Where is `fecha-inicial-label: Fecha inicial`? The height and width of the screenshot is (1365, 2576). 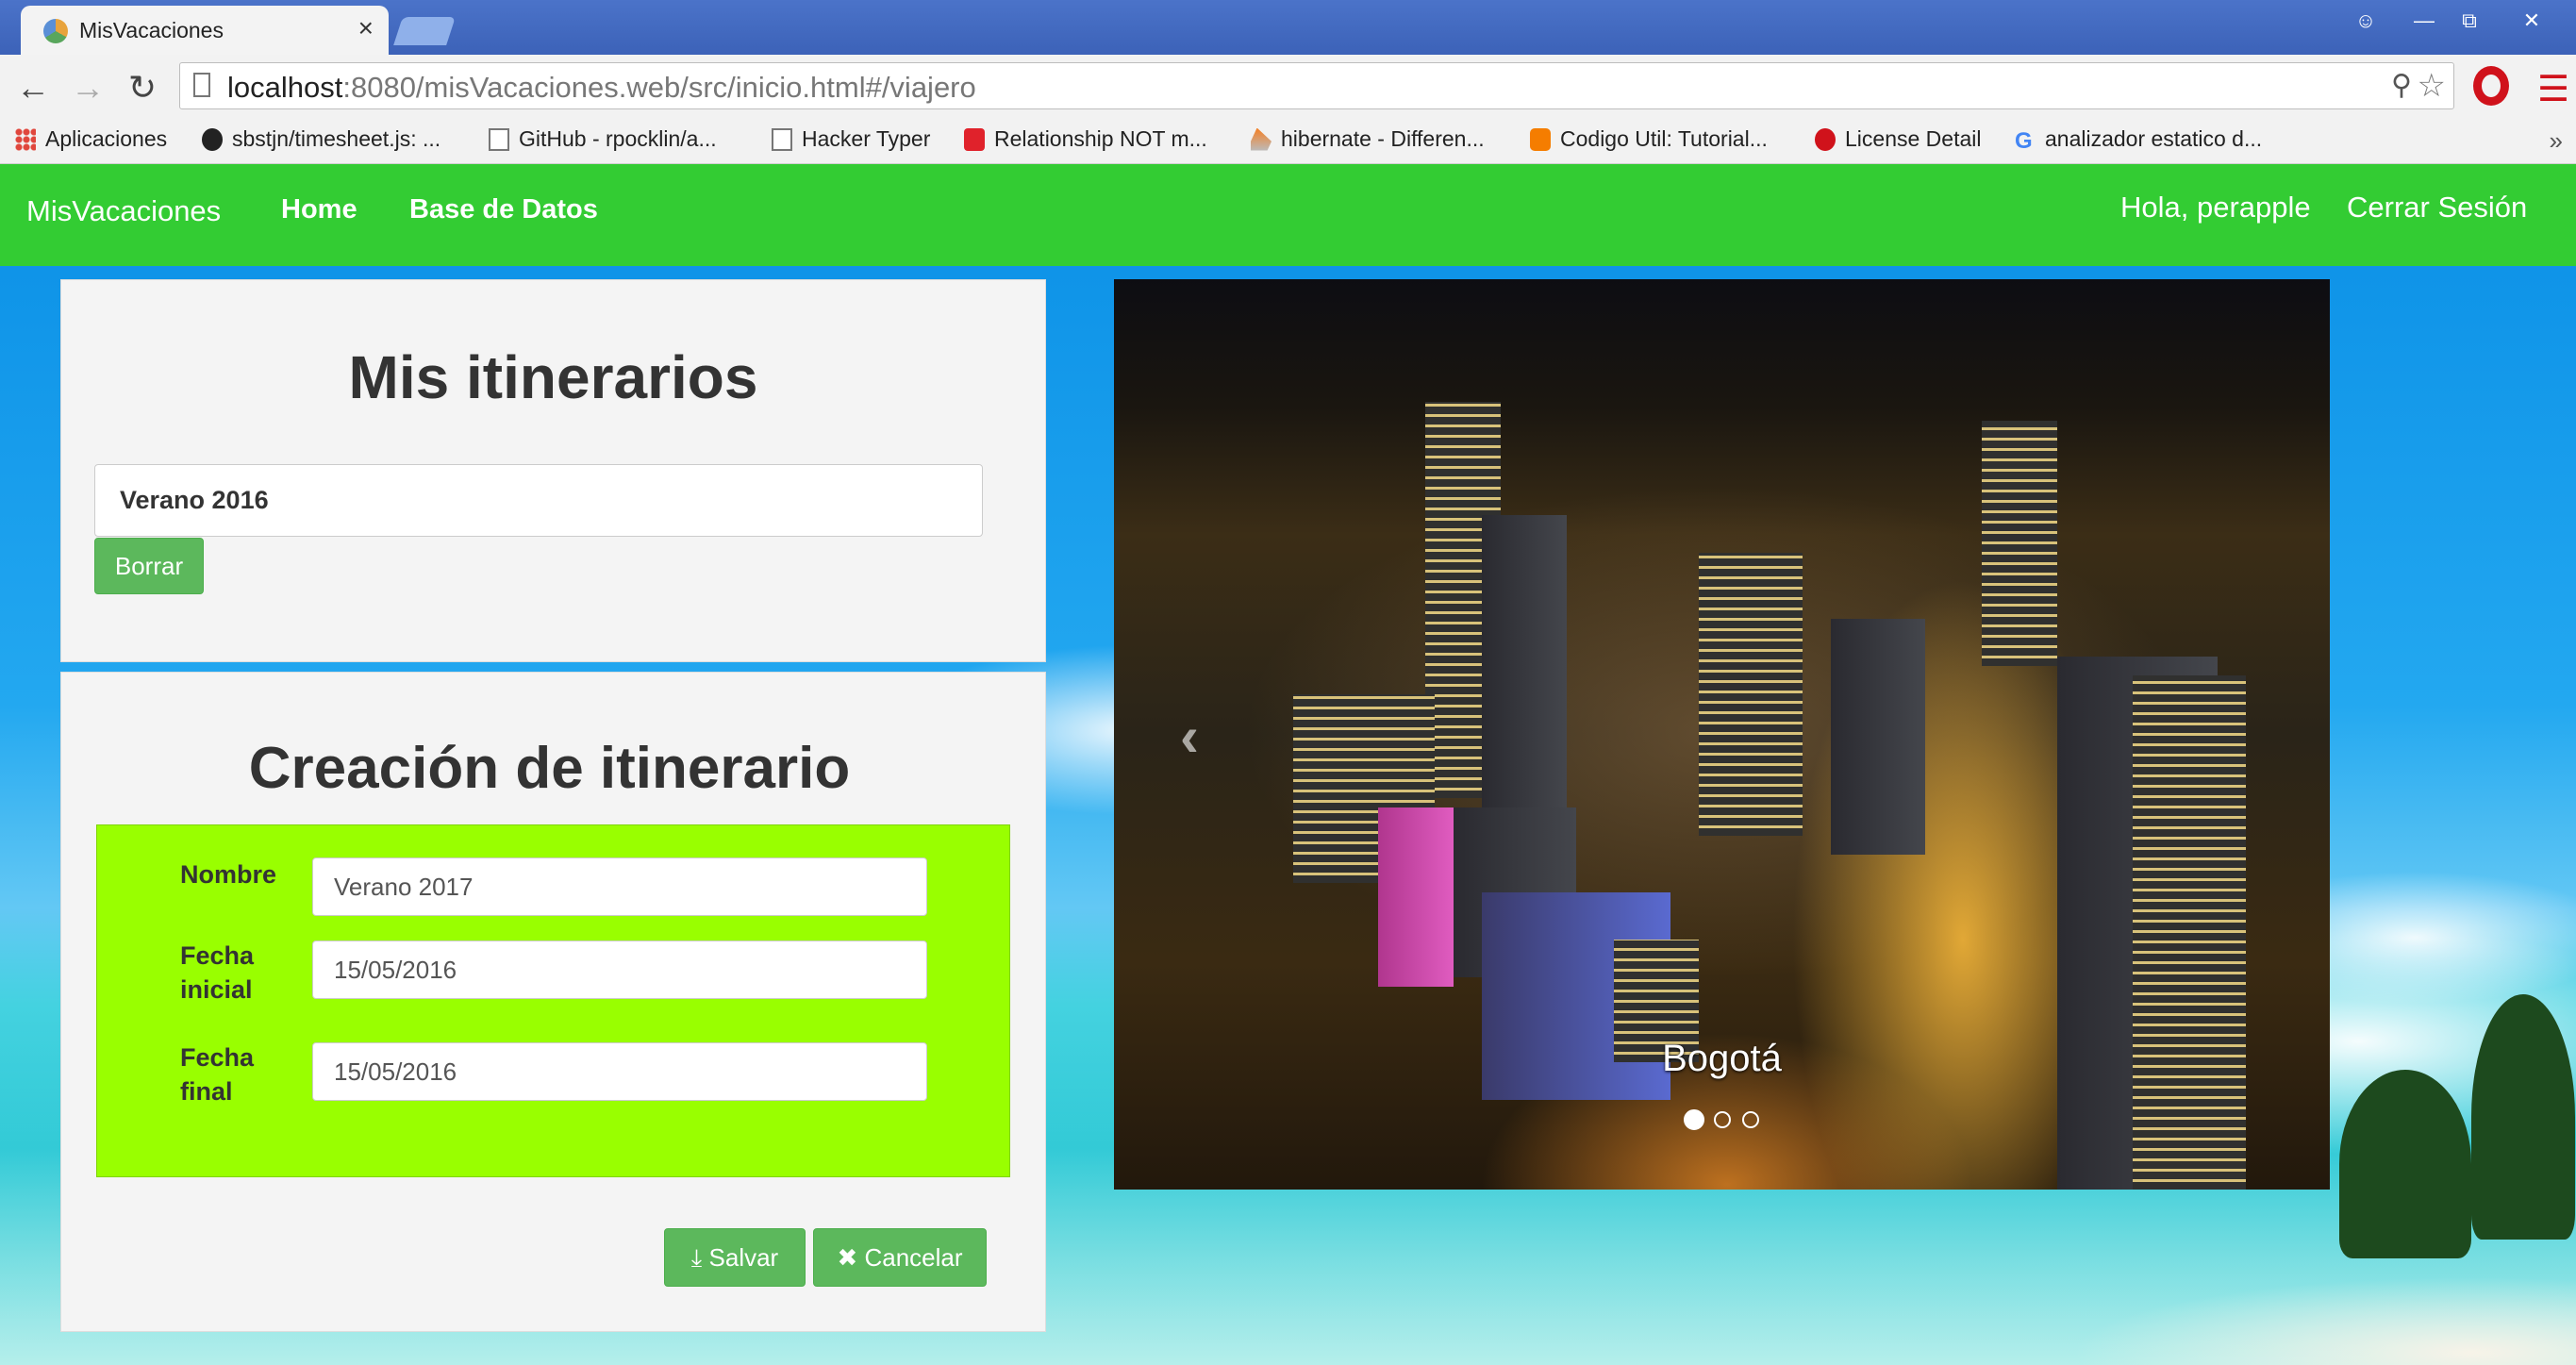
fecha-inicial-label: Fecha inicial is located at coordinates (217, 972).